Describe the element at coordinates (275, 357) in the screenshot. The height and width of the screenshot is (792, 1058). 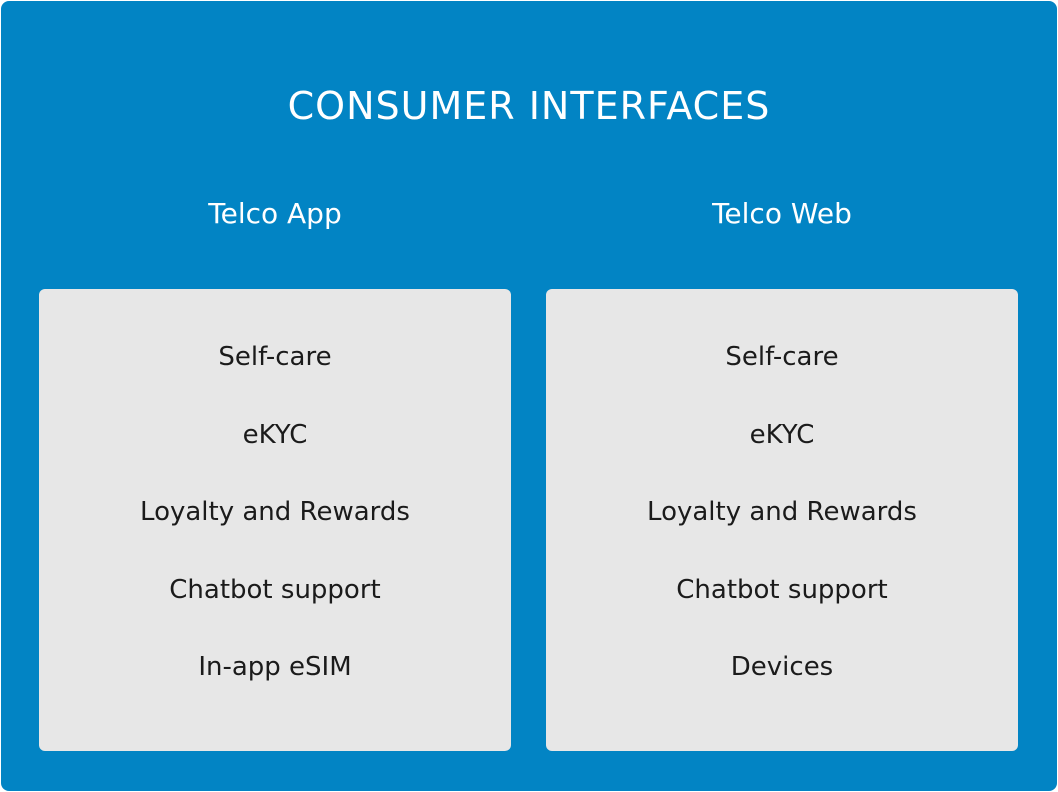
I see `telco-app-item-self-care: Self-care` at that location.